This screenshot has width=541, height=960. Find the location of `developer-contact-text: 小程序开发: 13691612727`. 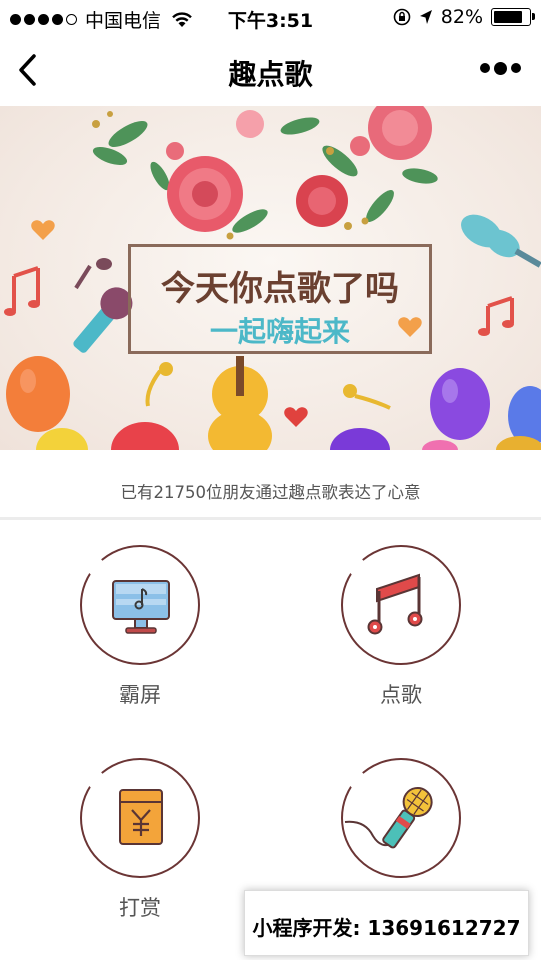

developer-contact-text: 小程序开发: 13691612727 is located at coordinates (386, 928).